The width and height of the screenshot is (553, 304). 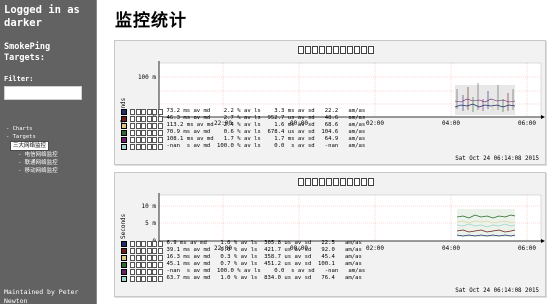 What do you see at coordinates (41, 296) in the screenshot?
I see `maintainer-note: Maintained by Peter Newton` at bounding box center [41, 296].